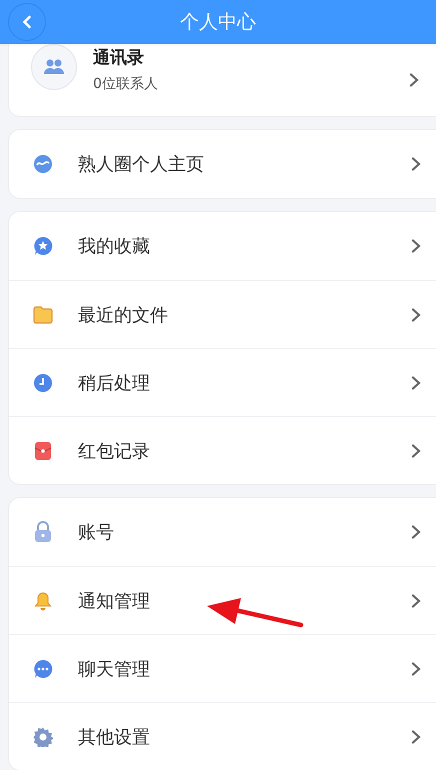 This screenshot has height=770, width=436. I want to click on back-button, so click(27, 22).